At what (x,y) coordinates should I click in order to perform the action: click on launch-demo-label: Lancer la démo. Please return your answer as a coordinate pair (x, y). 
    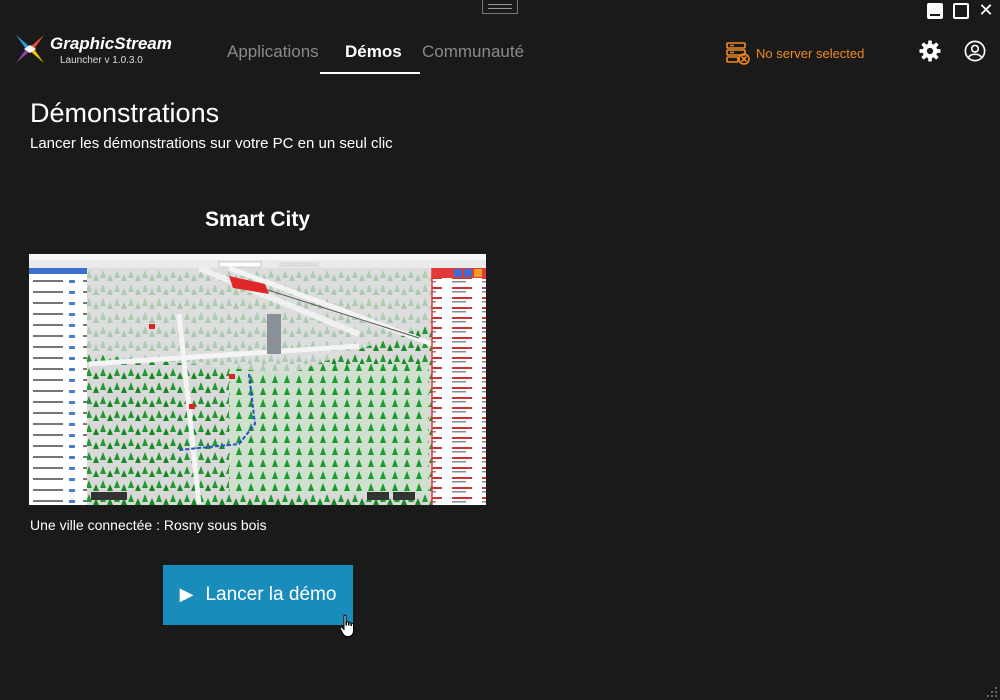
    Looking at the image, I should click on (271, 594).